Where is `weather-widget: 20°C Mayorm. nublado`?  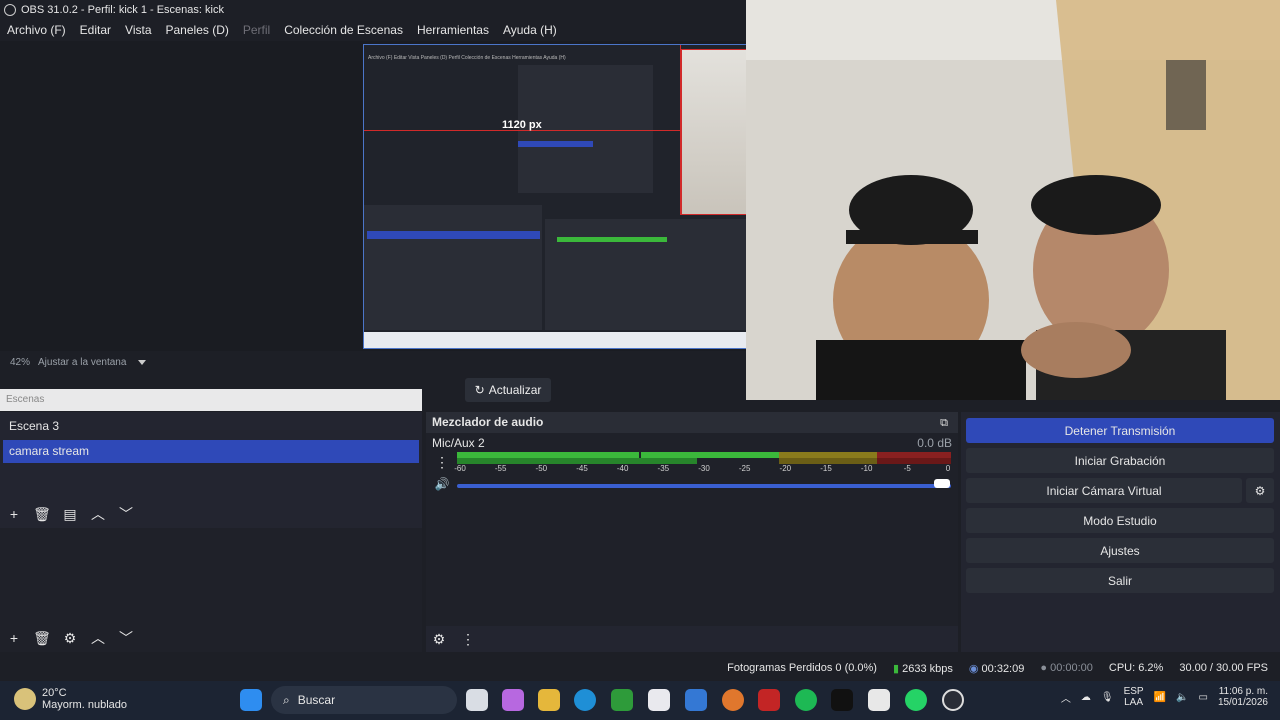
weather-widget: 20°C Mayorm. nublado is located at coordinates (70, 699).